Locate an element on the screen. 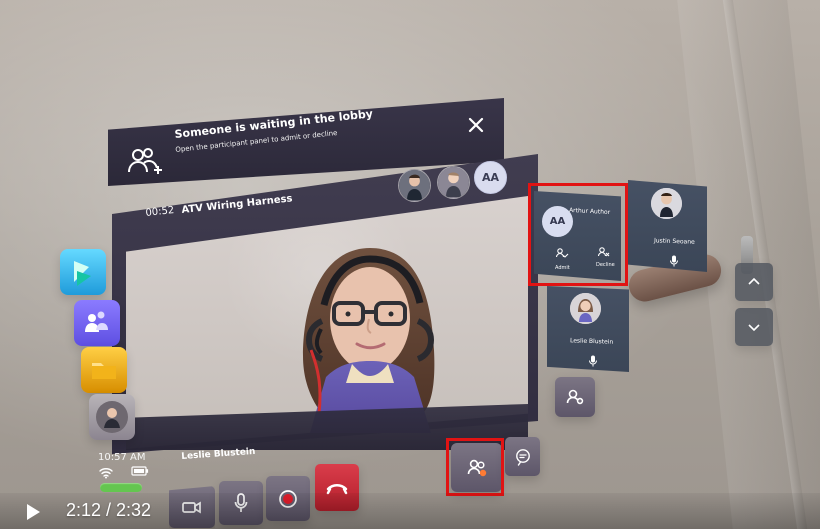 This screenshot has height=529, width=820. leslie-avatar is located at coordinates (585, 308).